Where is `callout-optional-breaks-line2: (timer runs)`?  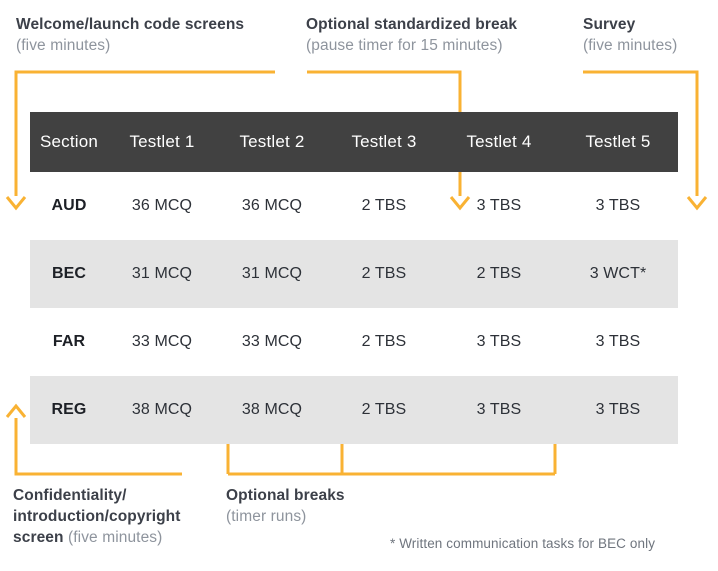
callout-optional-breaks-line2: (timer runs) is located at coordinates (266, 516).